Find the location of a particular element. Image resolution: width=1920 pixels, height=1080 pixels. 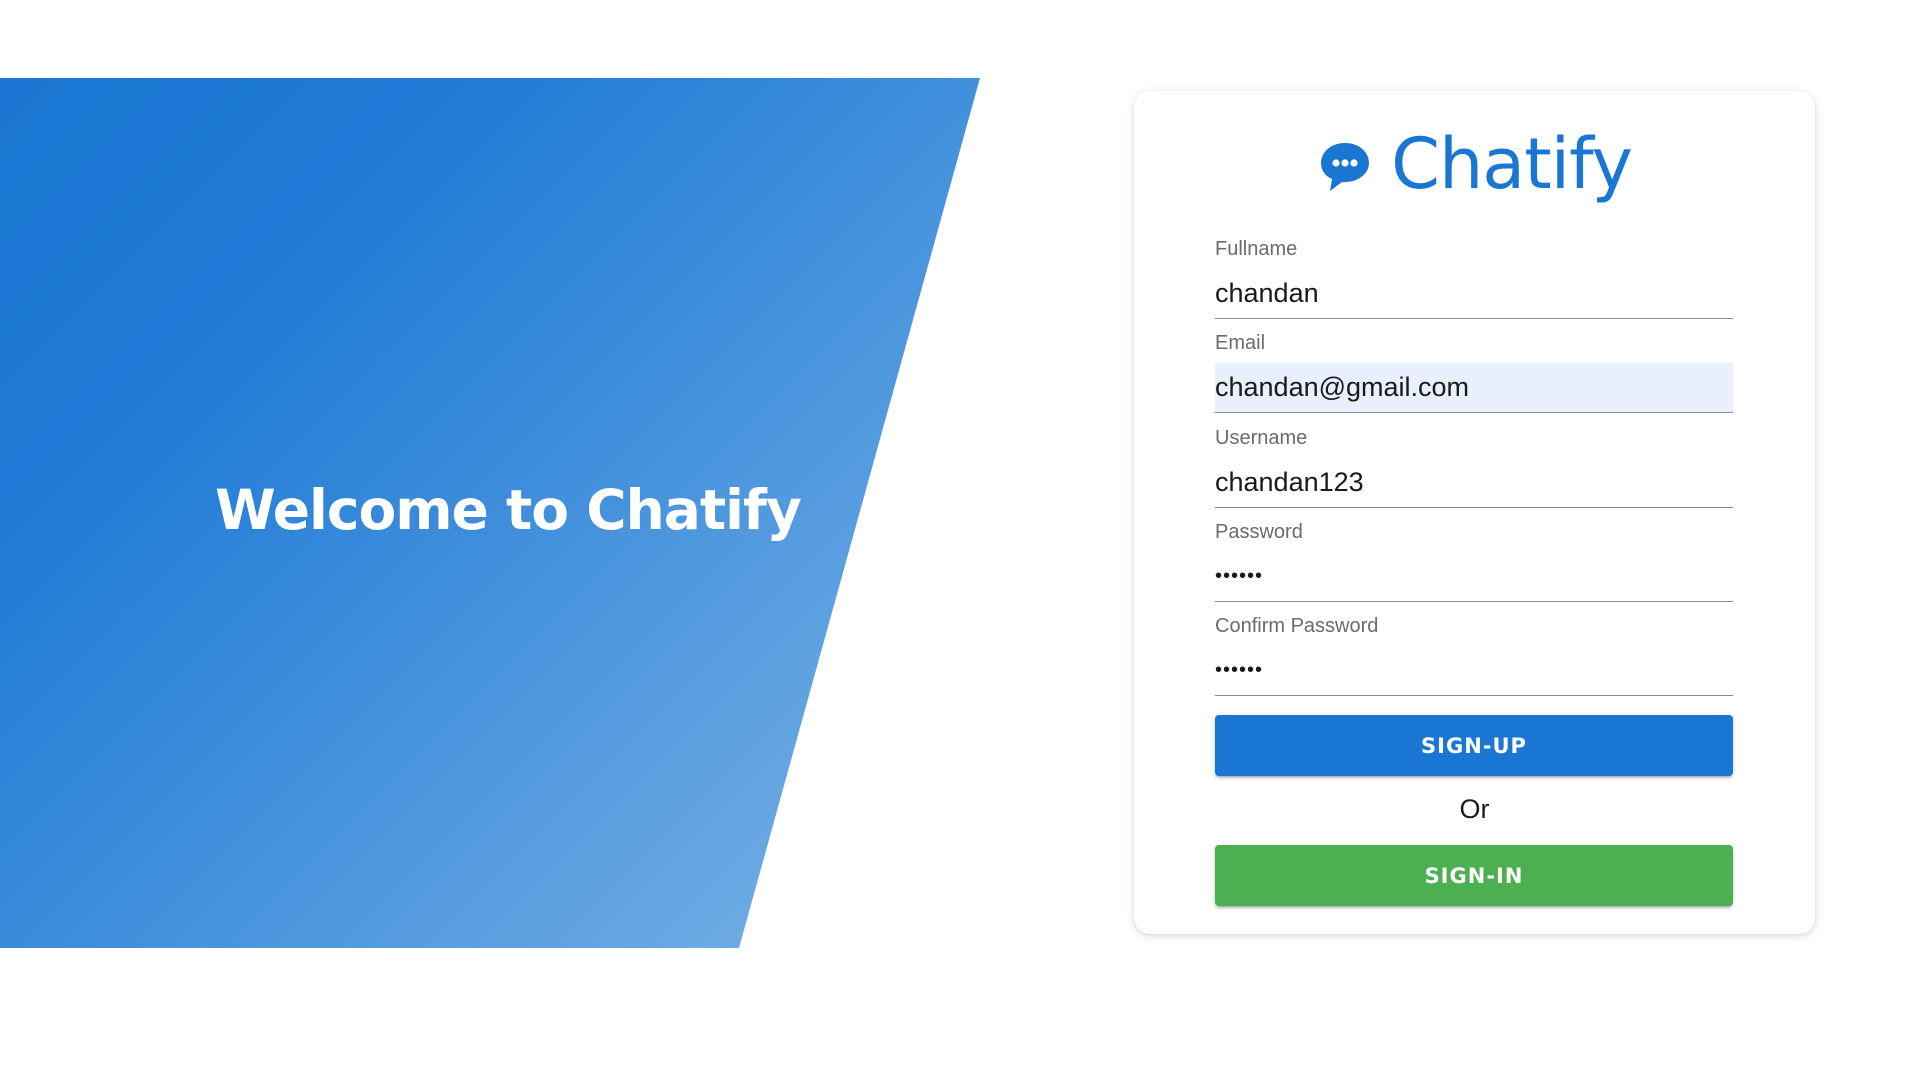

email-input: chandan@gmail.com is located at coordinates (1474, 388).